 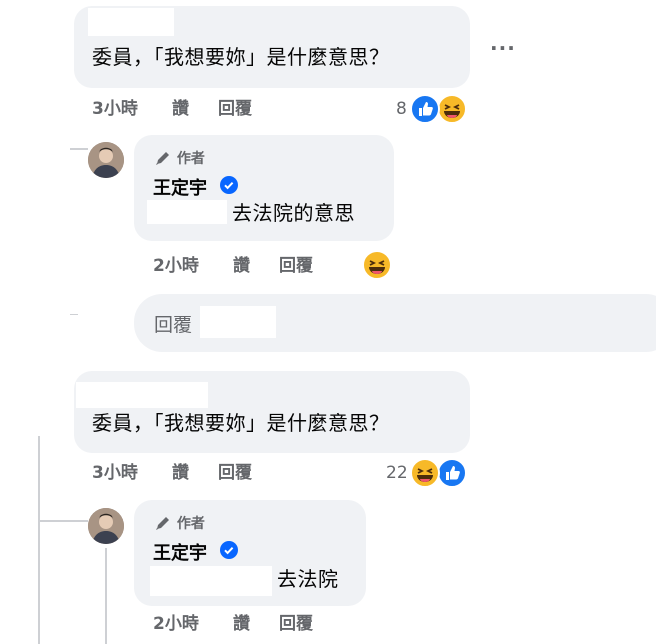 What do you see at coordinates (503, 48) in the screenshot?
I see `more-options-button: ···` at bounding box center [503, 48].